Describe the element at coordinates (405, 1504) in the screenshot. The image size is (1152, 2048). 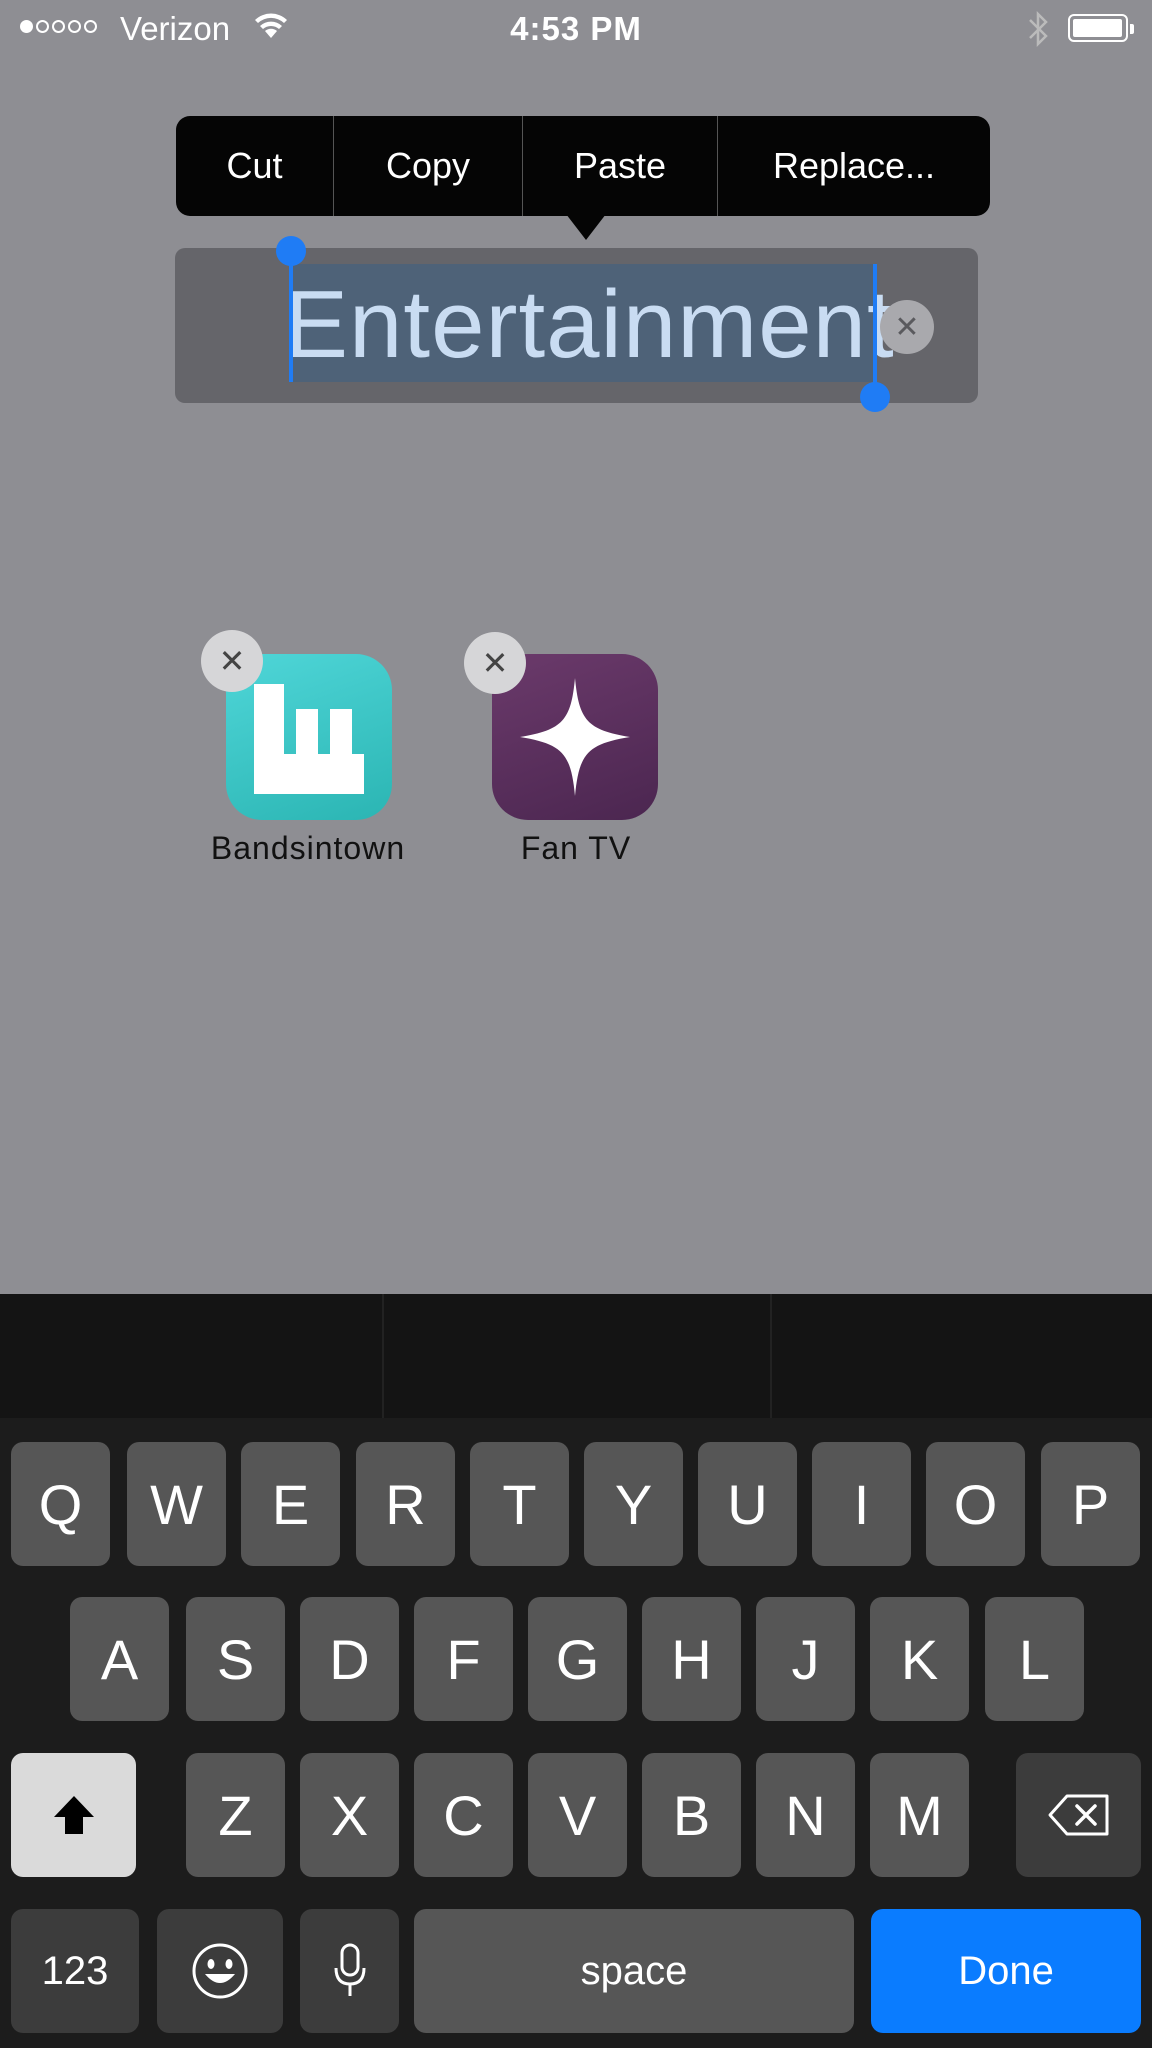
I see `key-r: R` at that location.